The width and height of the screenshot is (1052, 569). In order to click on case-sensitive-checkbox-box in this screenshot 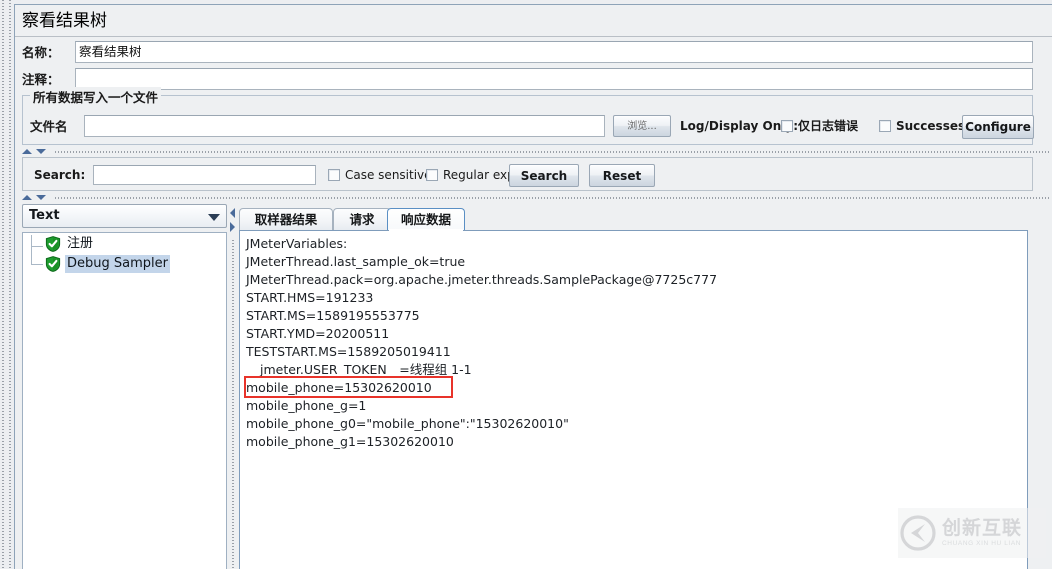, I will do `click(334, 175)`.